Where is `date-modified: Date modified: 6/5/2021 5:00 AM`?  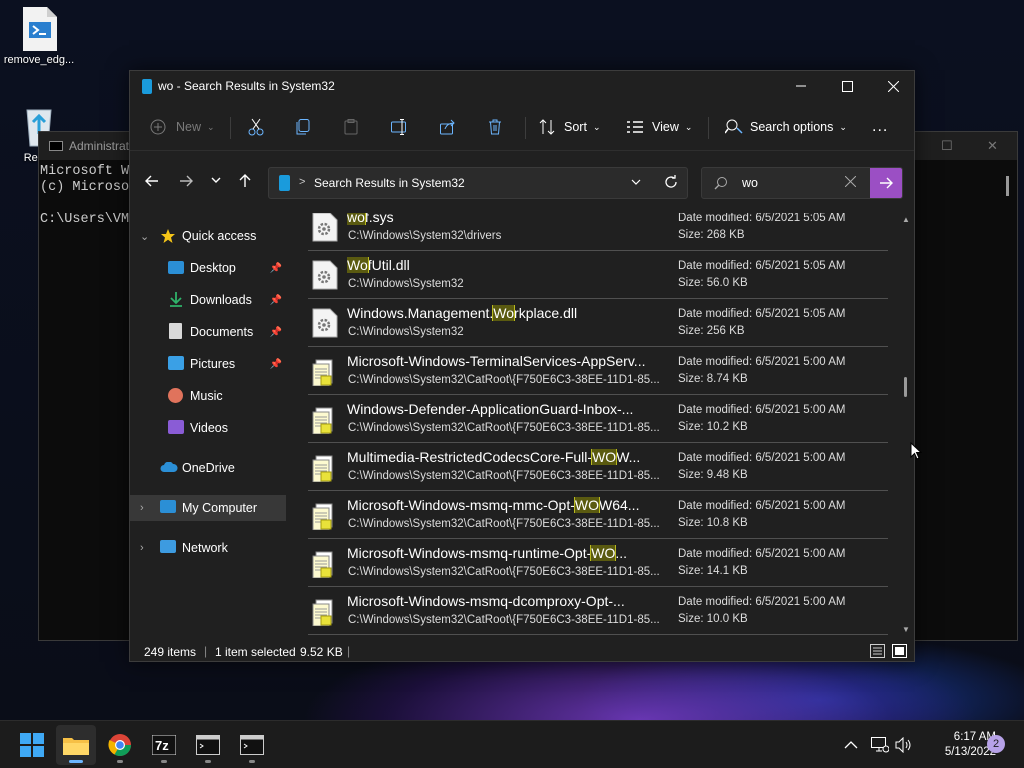 date-modified: Date modified: 6/5/2021 5:00 AM is located at coordinates (762, 410).